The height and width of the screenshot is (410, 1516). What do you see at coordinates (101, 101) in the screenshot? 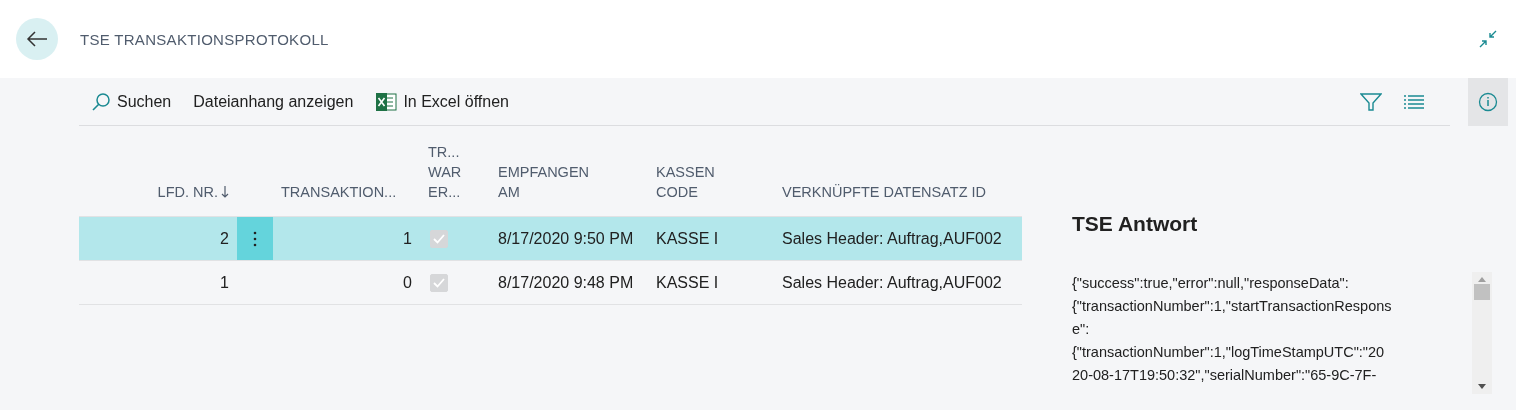
I see `search-icon` at bounding box center [101, 101].